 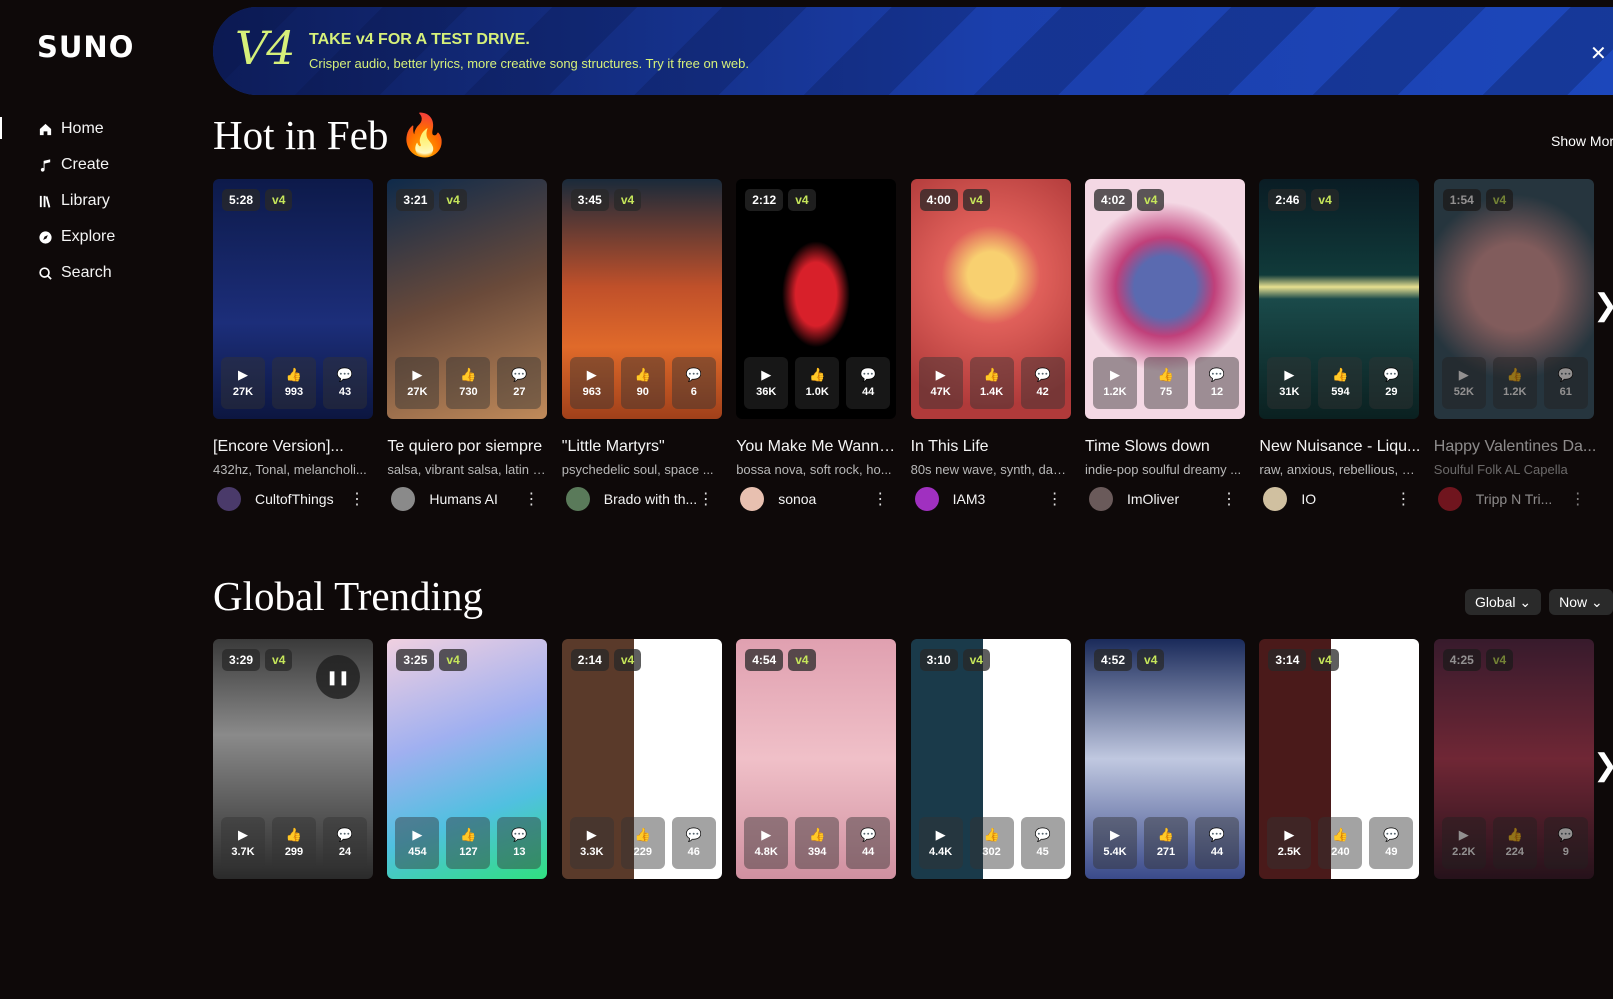 What do you see at coordinates (1000, 499) in the screenshot?
I see `creator-name: IAM3` at bounding box center [1000, 499].